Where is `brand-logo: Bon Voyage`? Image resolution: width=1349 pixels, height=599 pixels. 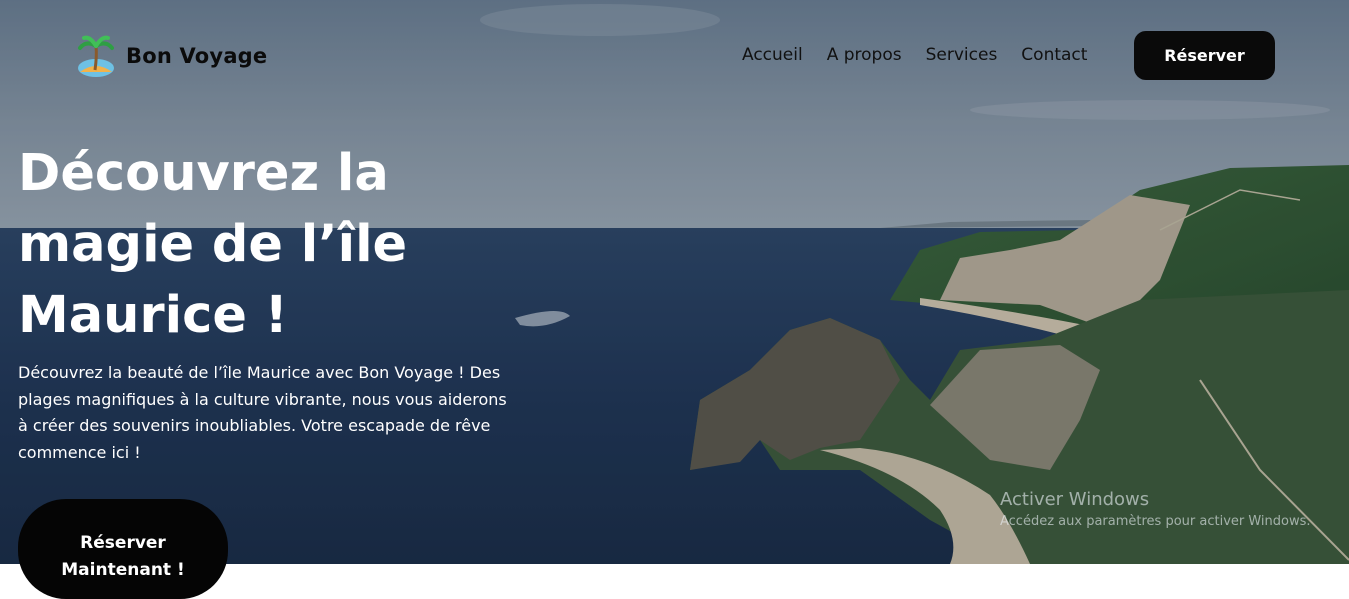
brand-logo: Bon Voyage is located at coordinates (171, 56).